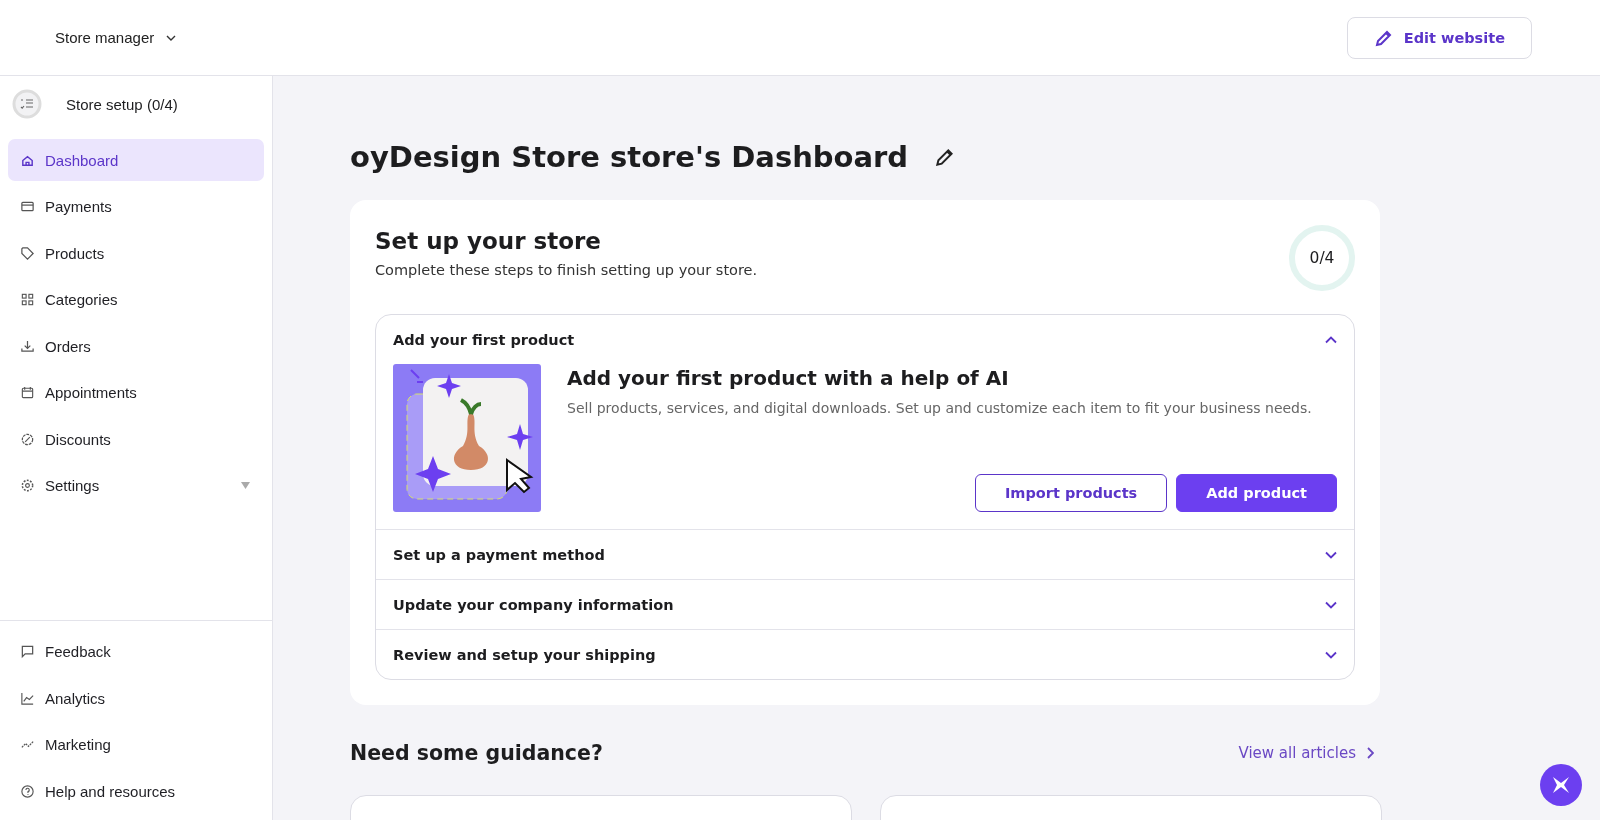 Image resolution: width=1600 pixels, height=820 pixels. Describe the element at coordinates (27, 651) in the screenshot. I see `speech-bubble-icon` at that location.